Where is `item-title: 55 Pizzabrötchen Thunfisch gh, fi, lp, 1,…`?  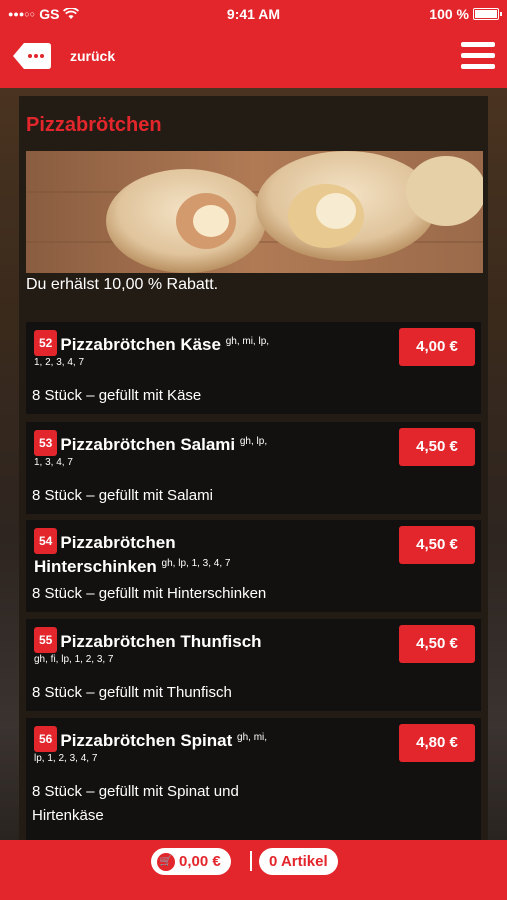
item-title: 55 Pizzabrötchen Thunfisch gh, fi, lp, 1,… is located at coordinates (214, 647).